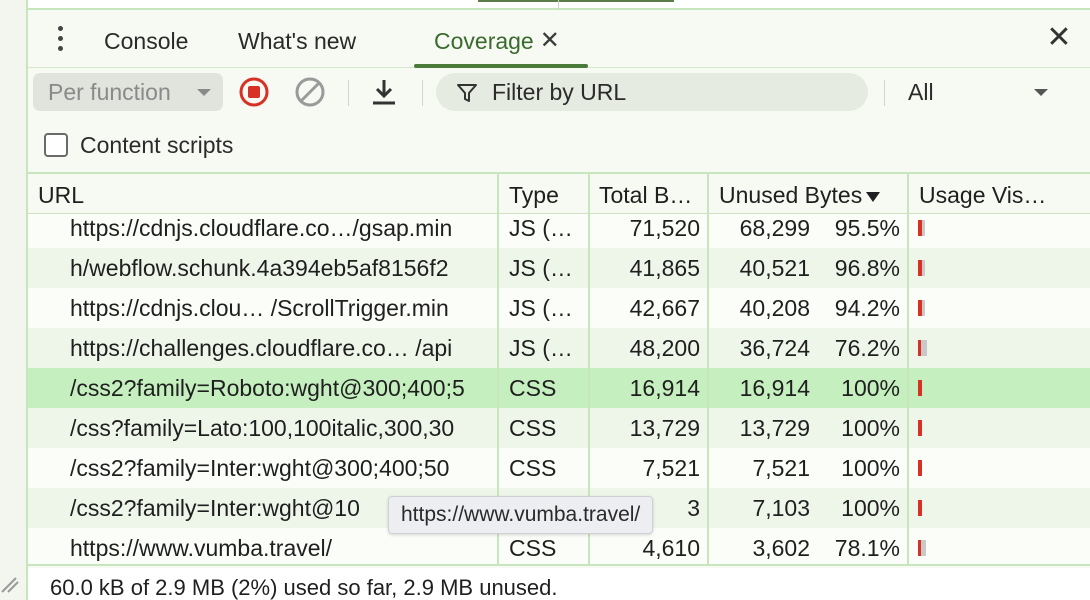 Image resolution: width=1090 pixels, height=600 pixels. Describe the element at coordinates (980, 92) in the screenshot. I see `type-filter-select: All` at that location.